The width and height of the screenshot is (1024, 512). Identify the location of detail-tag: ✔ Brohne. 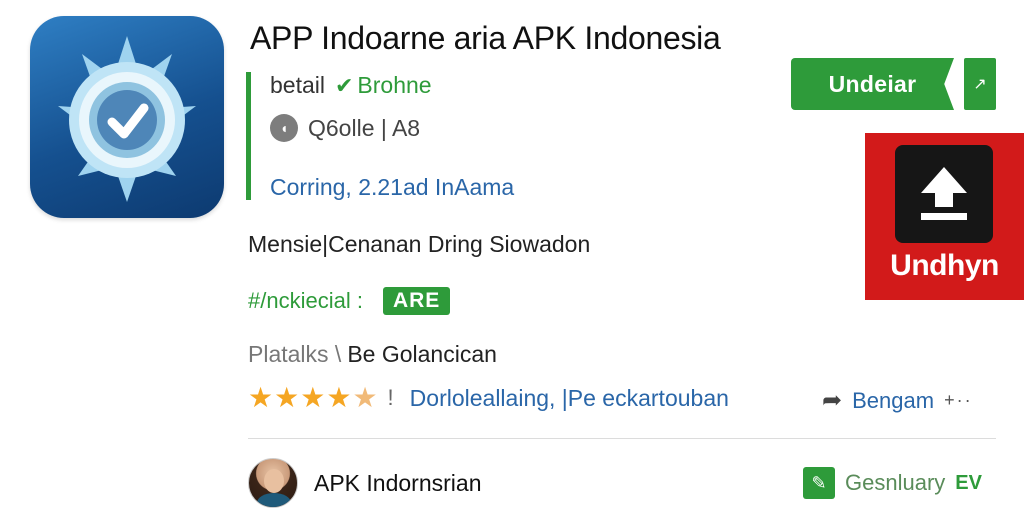
(383, 85).